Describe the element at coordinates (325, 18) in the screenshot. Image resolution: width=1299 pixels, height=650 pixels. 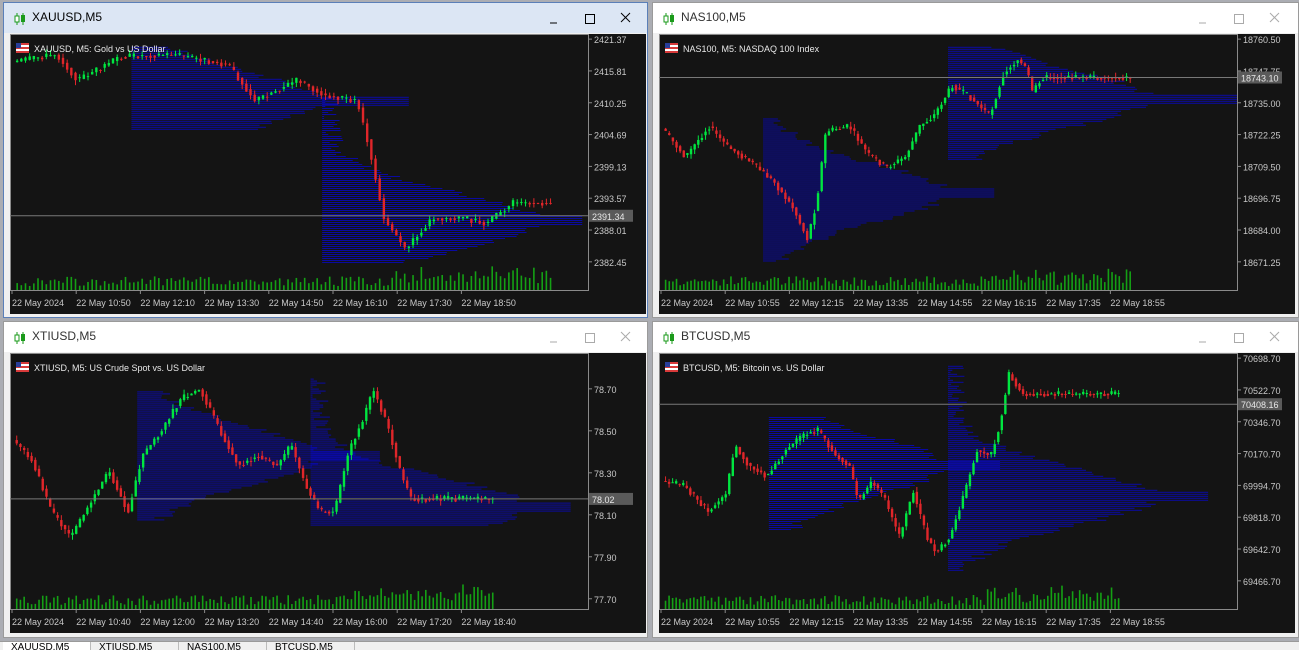
I see `window-titlebar: XAUUSD,M5` at that location.